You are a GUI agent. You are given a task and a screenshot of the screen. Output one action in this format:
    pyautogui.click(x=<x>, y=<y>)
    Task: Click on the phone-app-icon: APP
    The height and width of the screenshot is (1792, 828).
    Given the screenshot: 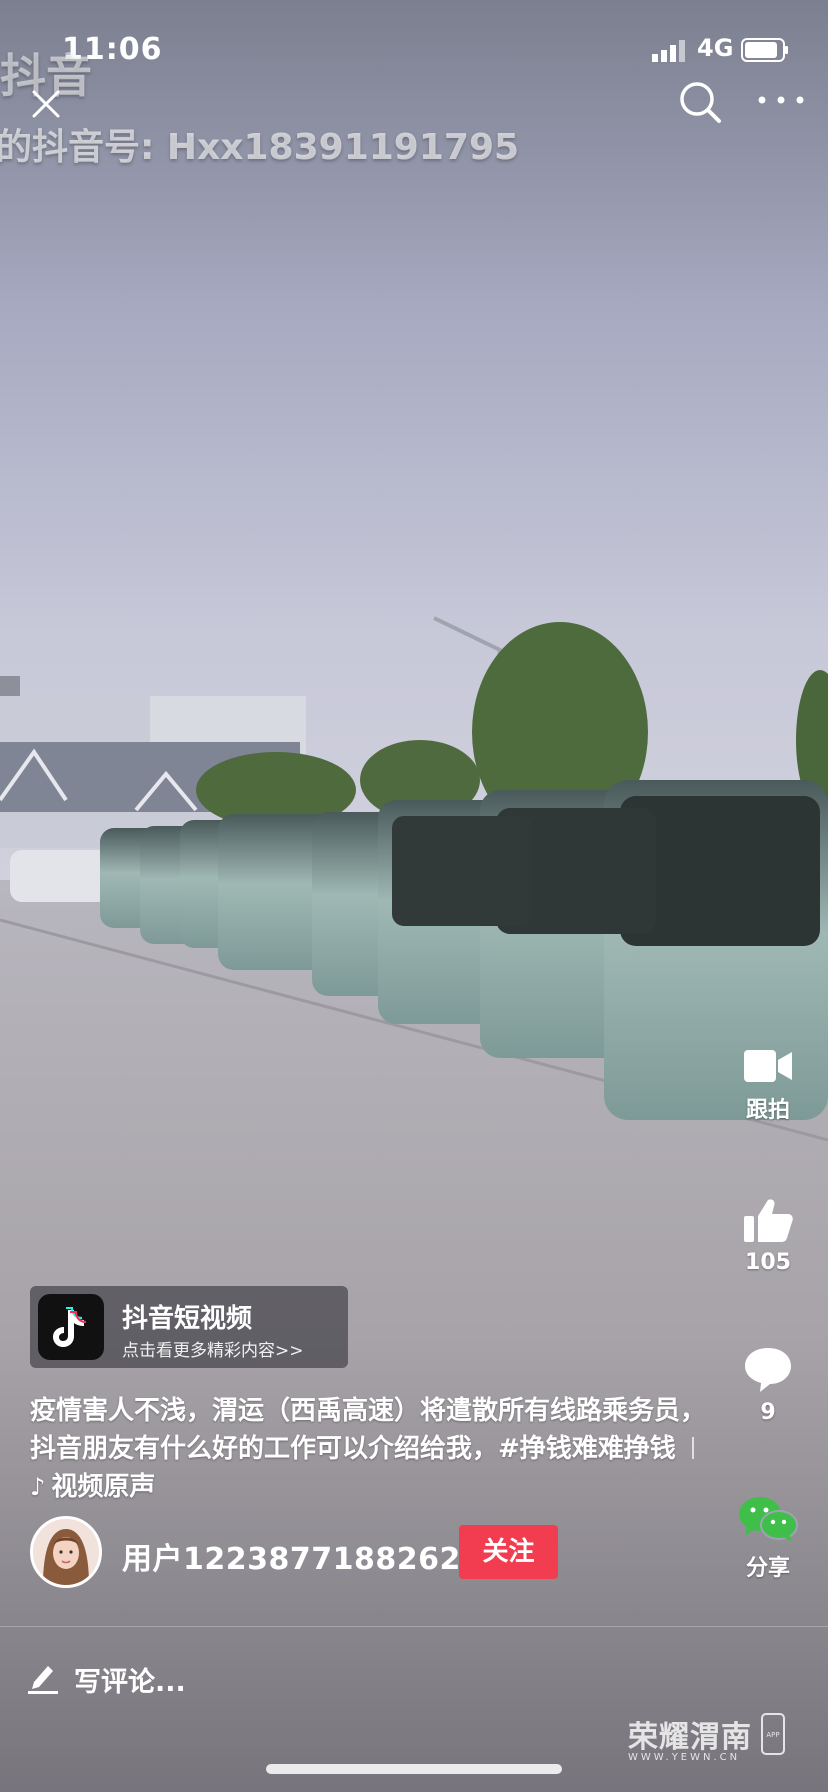 What is the action you would take?
    pyautogui.click(x=773, y=1734)
    